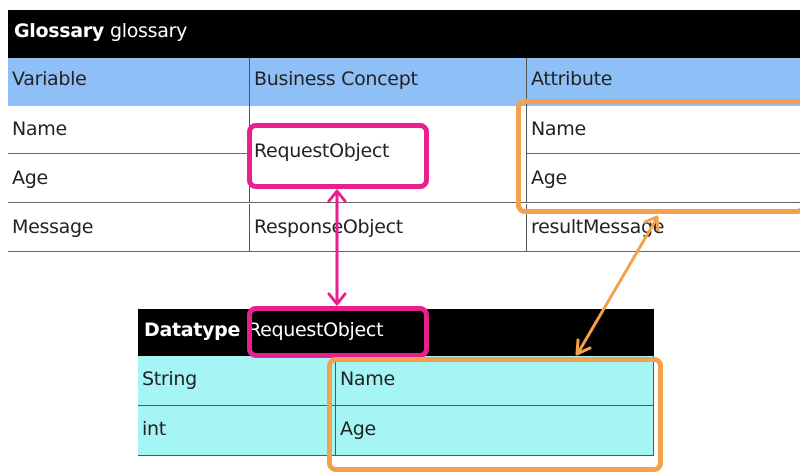 The image size is (800, 472). What do you see at coordinates (617, 285) in the screenshot?
I see `orange-double-arrow` at bounding box center [617, 285].